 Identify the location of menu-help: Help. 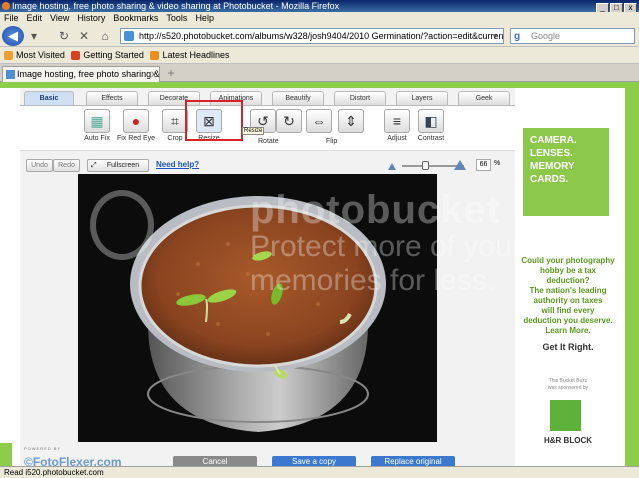
(204, 18).